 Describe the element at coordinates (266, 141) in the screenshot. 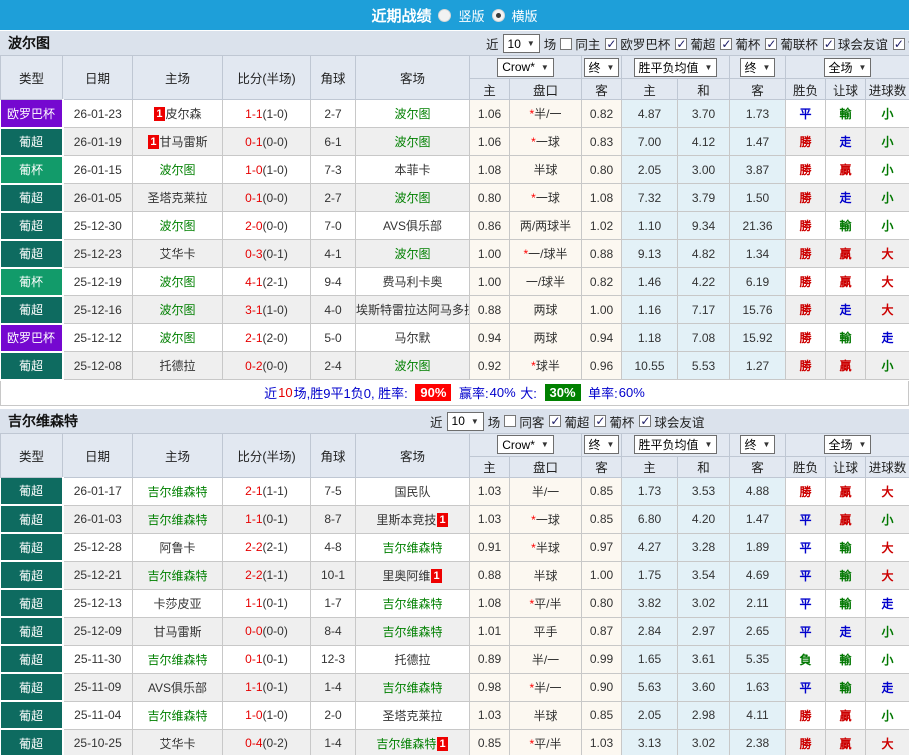

I see `score-cell: 0-1(0-0)` at that location.